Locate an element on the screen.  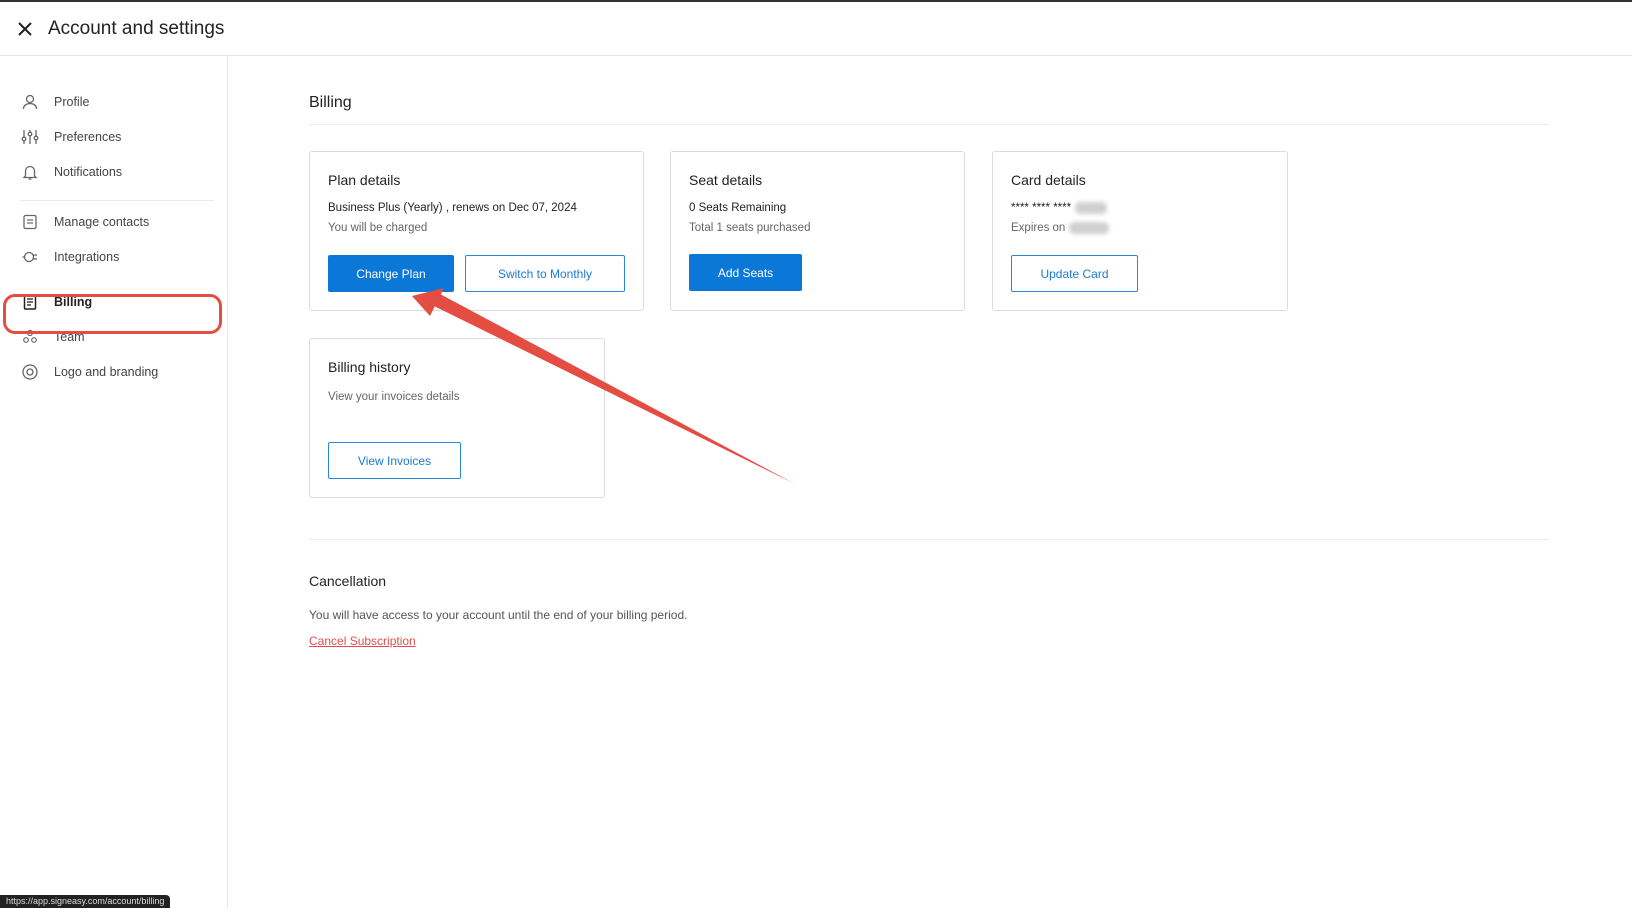
team-icon is located at coordinates (30, 337).